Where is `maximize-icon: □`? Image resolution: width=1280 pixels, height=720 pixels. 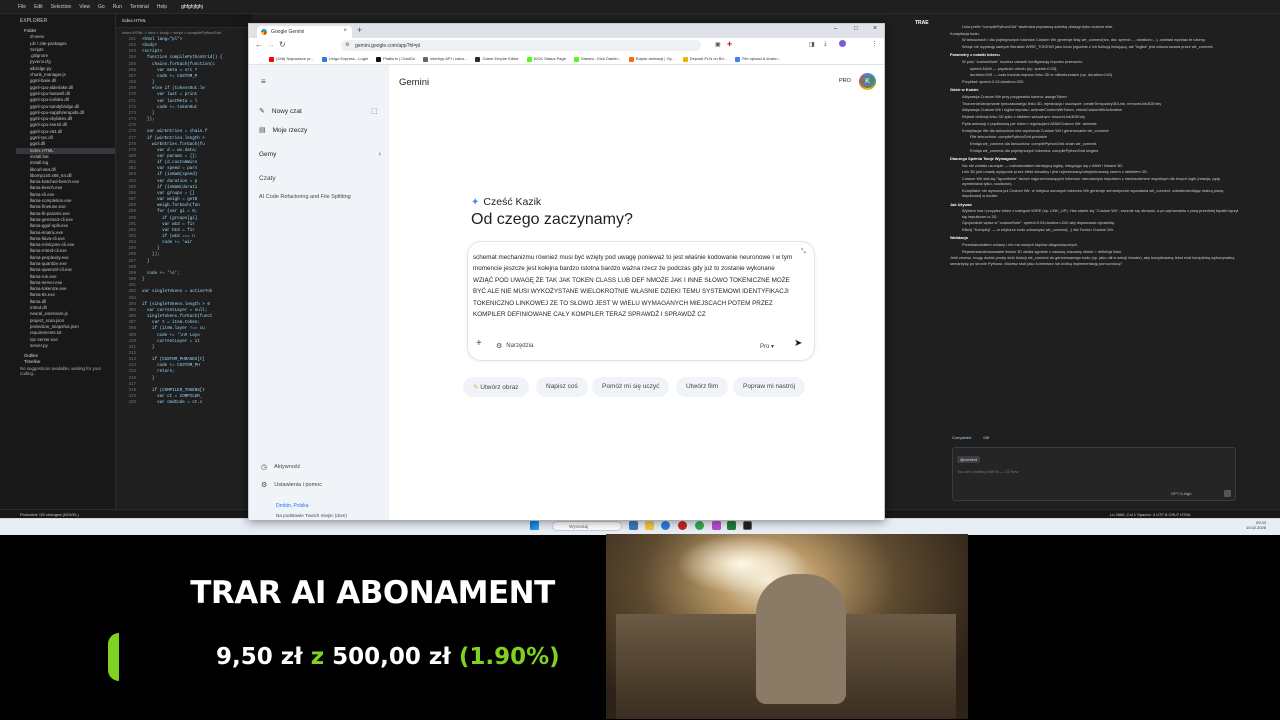 maximize-icon: □ is located at coordinates (856, 29).